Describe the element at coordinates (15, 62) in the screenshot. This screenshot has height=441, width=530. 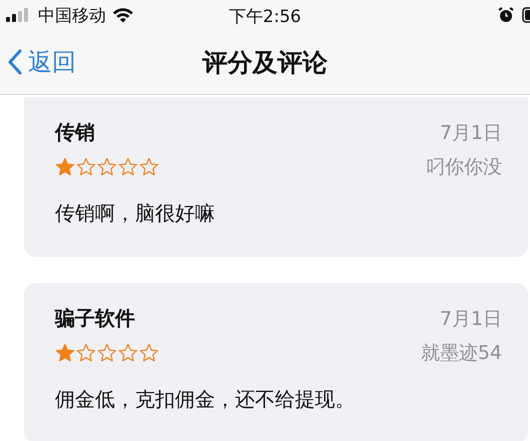
I see `chevron-left-icon` at that location.